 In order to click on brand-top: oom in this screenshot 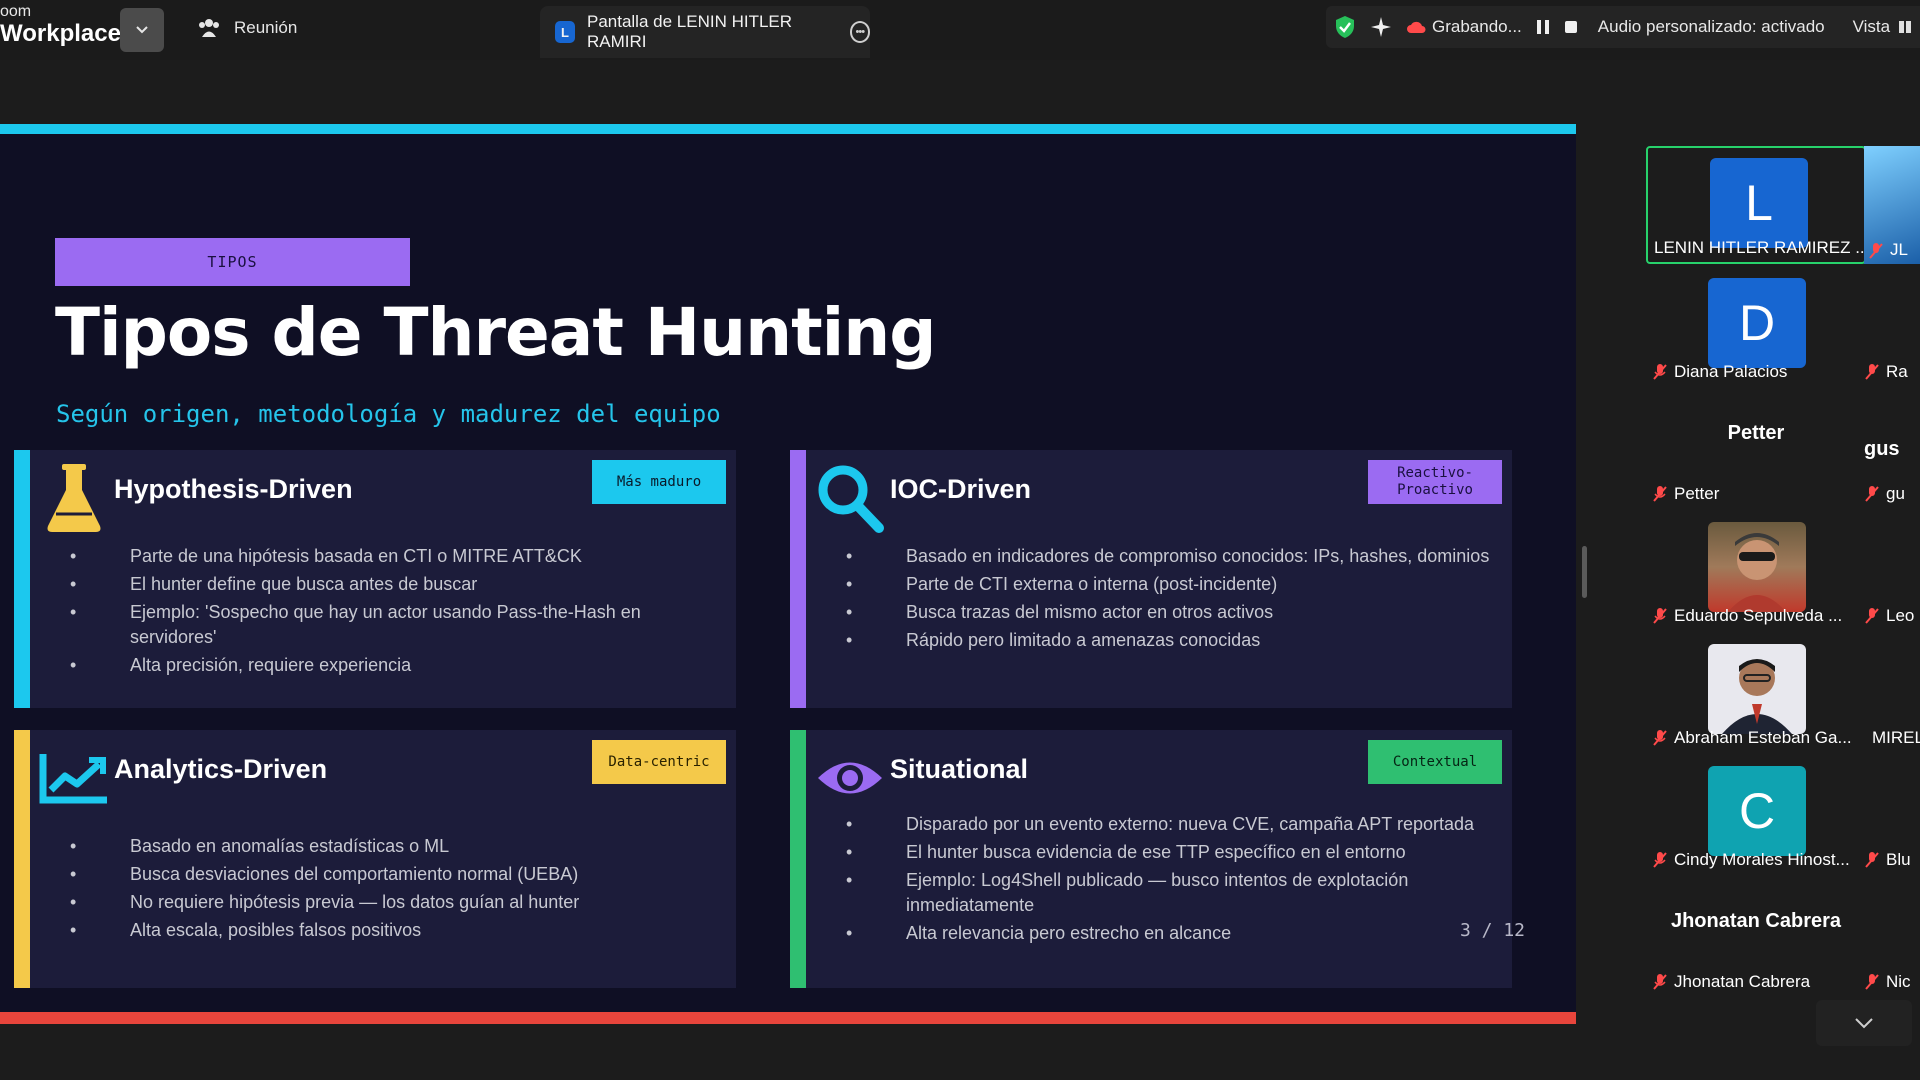, I will do `click(16, 11)`.